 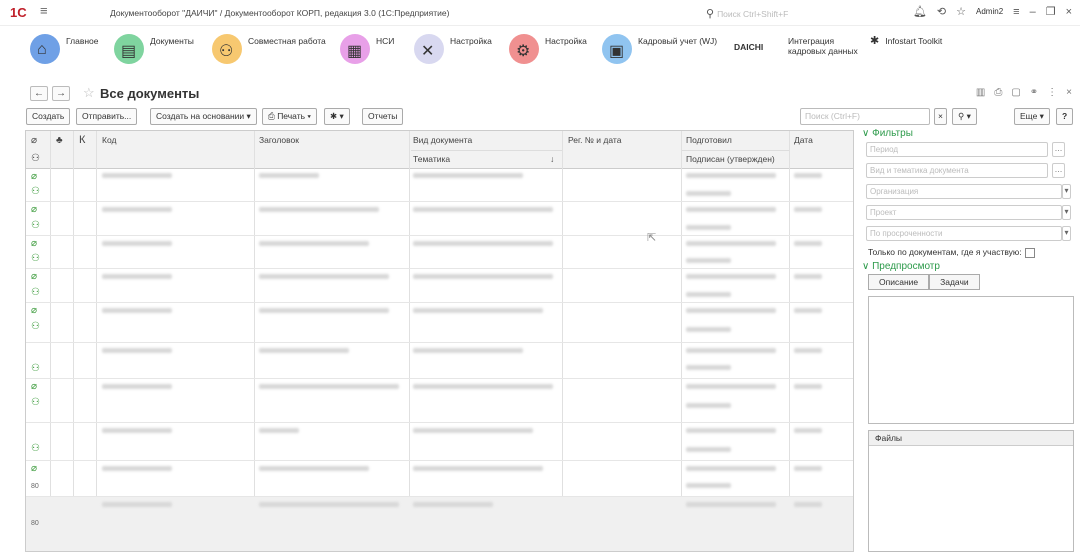 I want to click on search-input: Поиск (Ctrl+F), so click(x=865, y=116).